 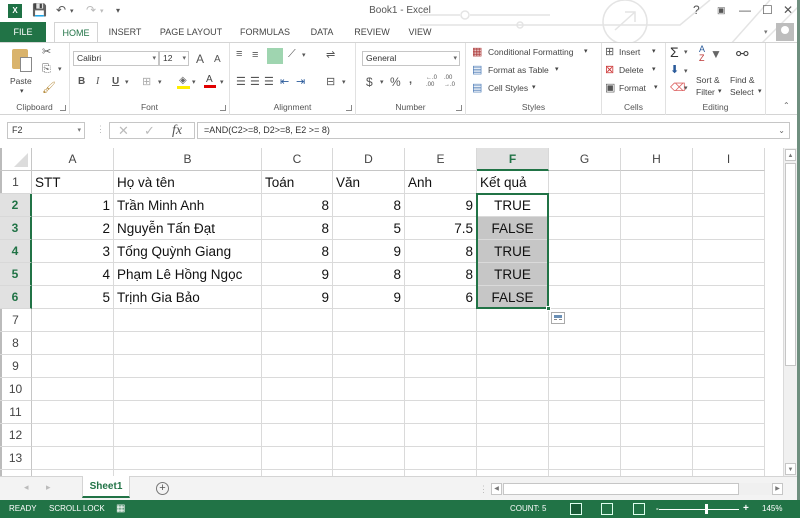 What do you see at coordinates (729, 412) in the screenshot?
I see `cell-i11` at bounding box center [729, 412].